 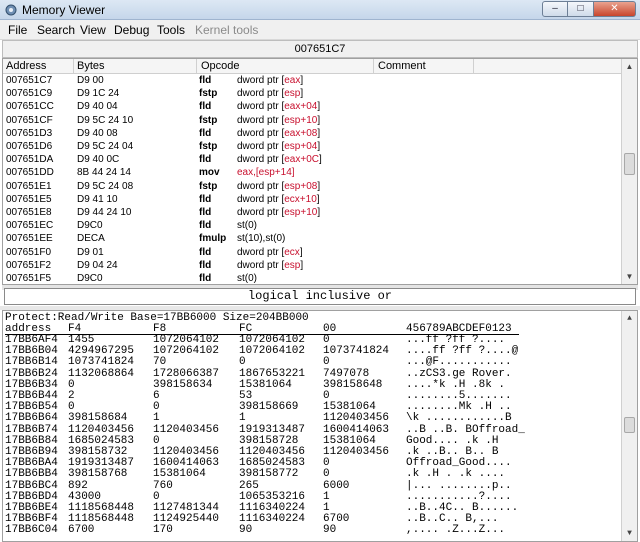 What do you see at coordinates (29, 199) in the screenshot?
I see `disasm-address: 007651E5` at bounding box center [29, 199].